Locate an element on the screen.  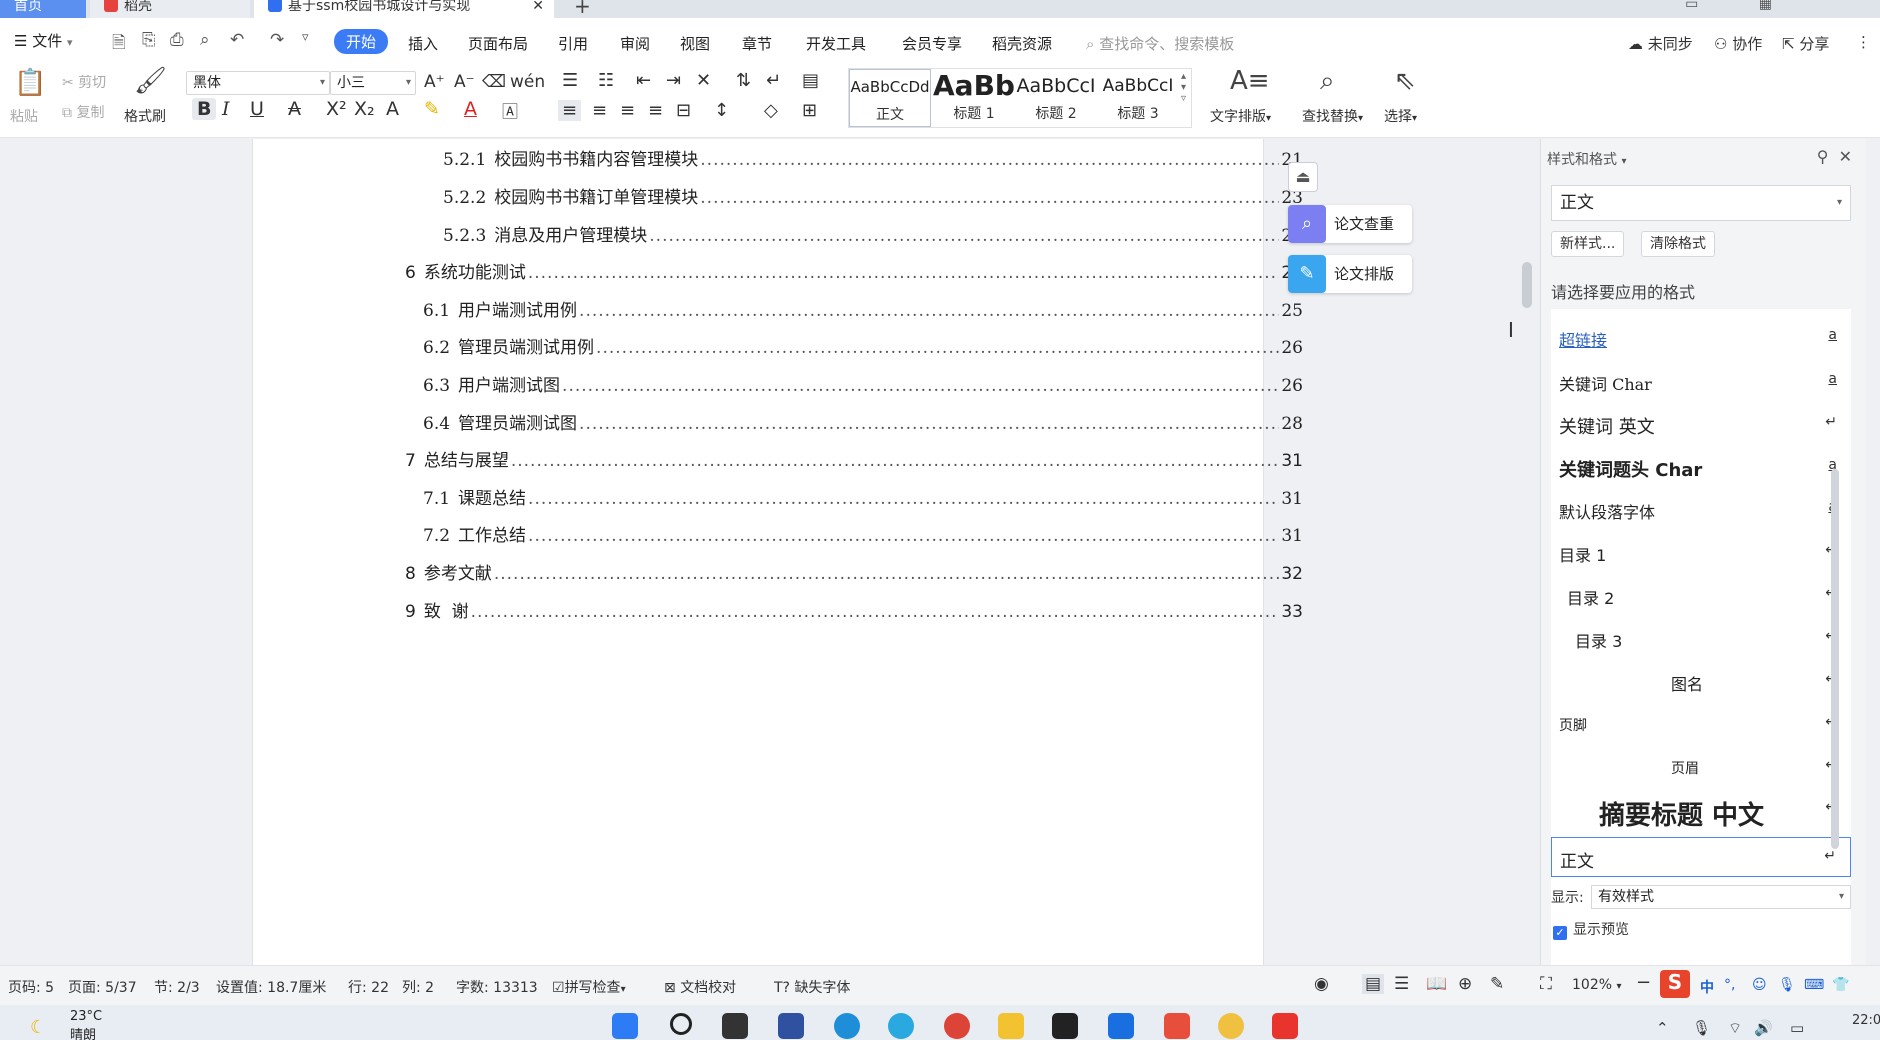
status-setting: 设置值: 18.7厘米 is located at coordinates (271, 987).